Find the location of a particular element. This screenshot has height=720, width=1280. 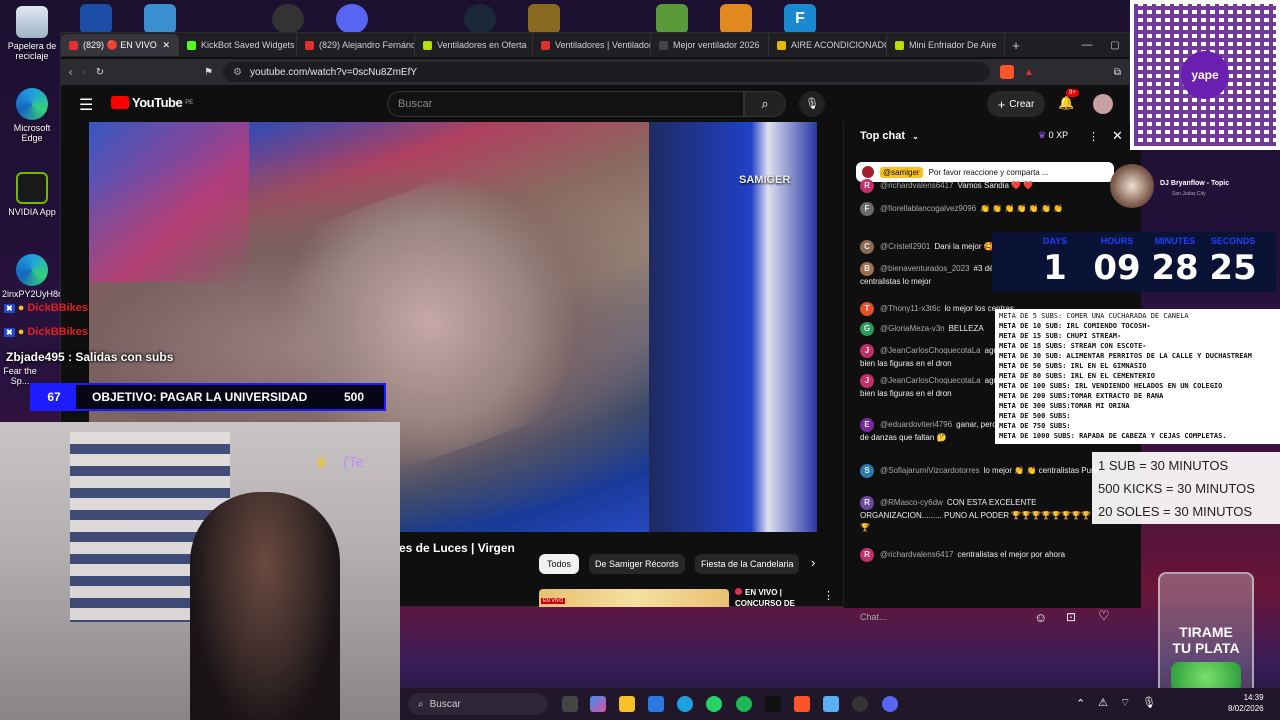

folder-icon is located at coordinates (627, 704).